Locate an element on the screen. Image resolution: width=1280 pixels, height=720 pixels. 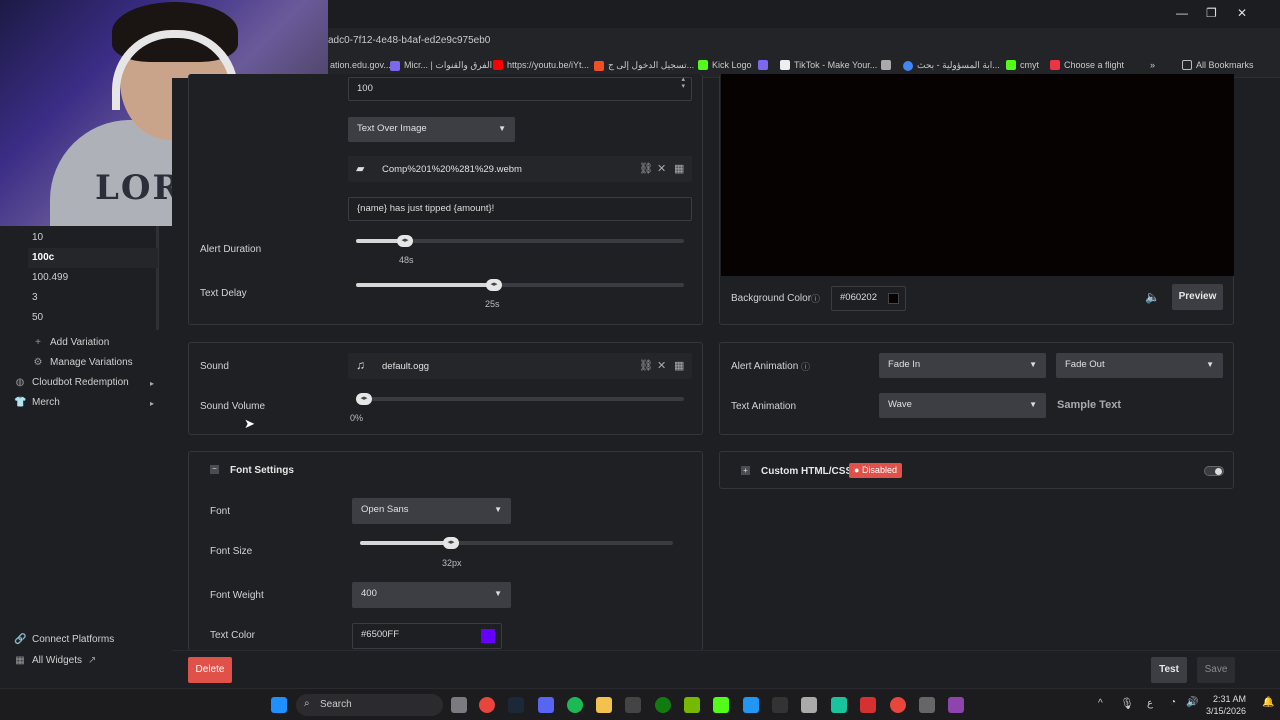
steam-icon is located at coordinates (516, 705).